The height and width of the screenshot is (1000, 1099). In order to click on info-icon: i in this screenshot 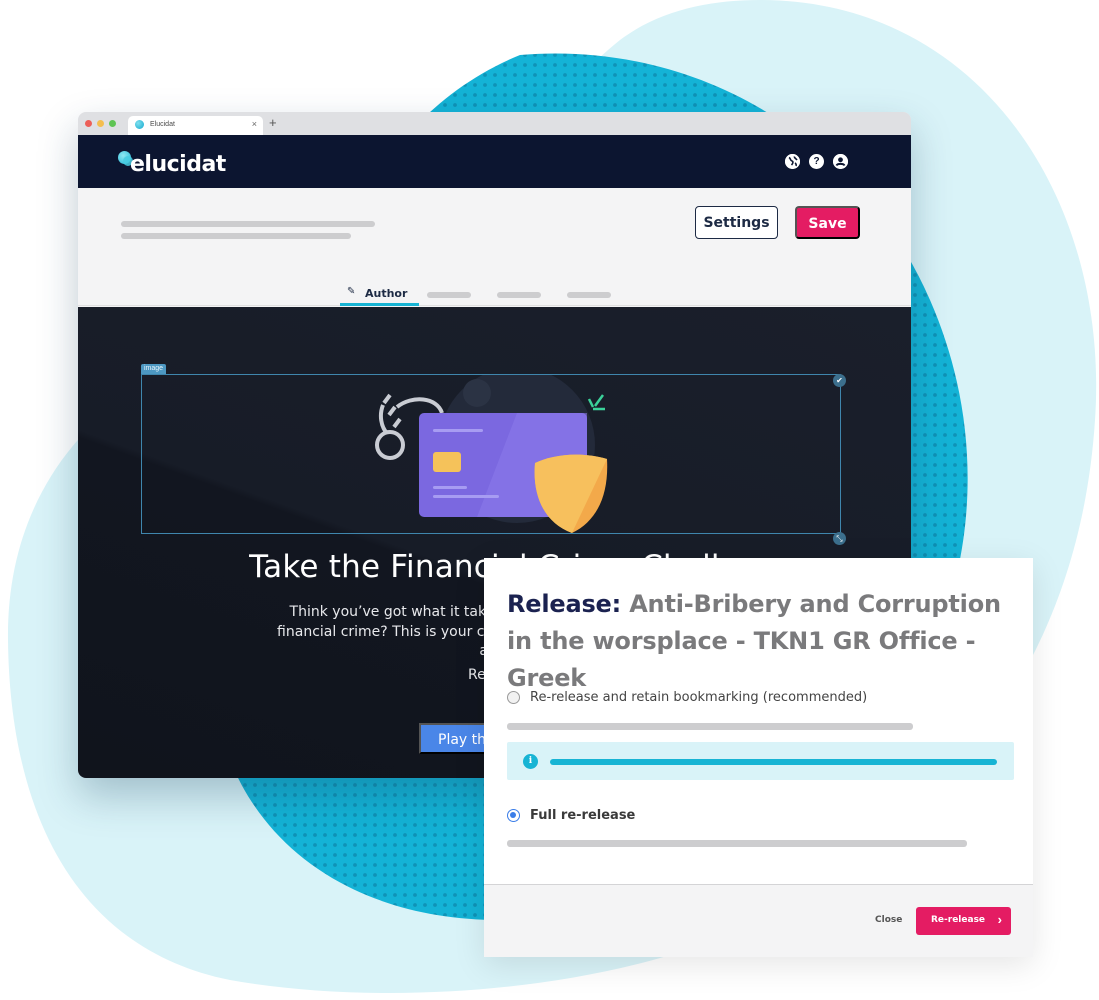, I will do `click(530, 761)`.